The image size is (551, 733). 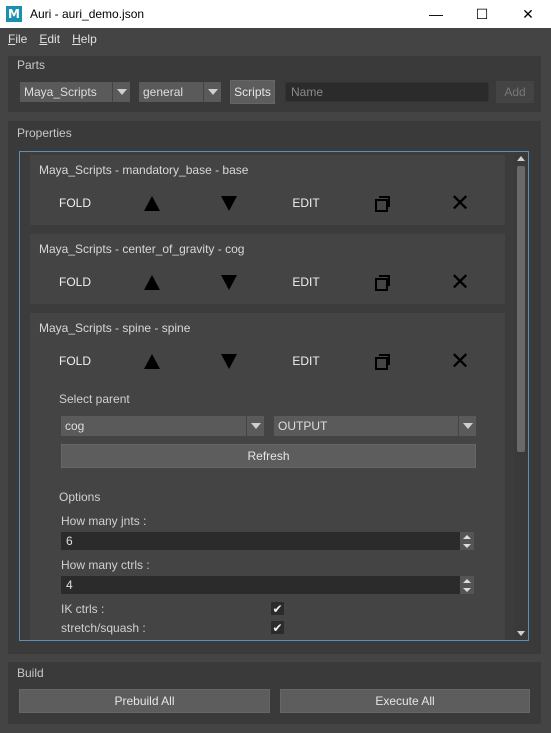 I want to click on ctrls-spinbox: 4, so click(x=267, y=585).